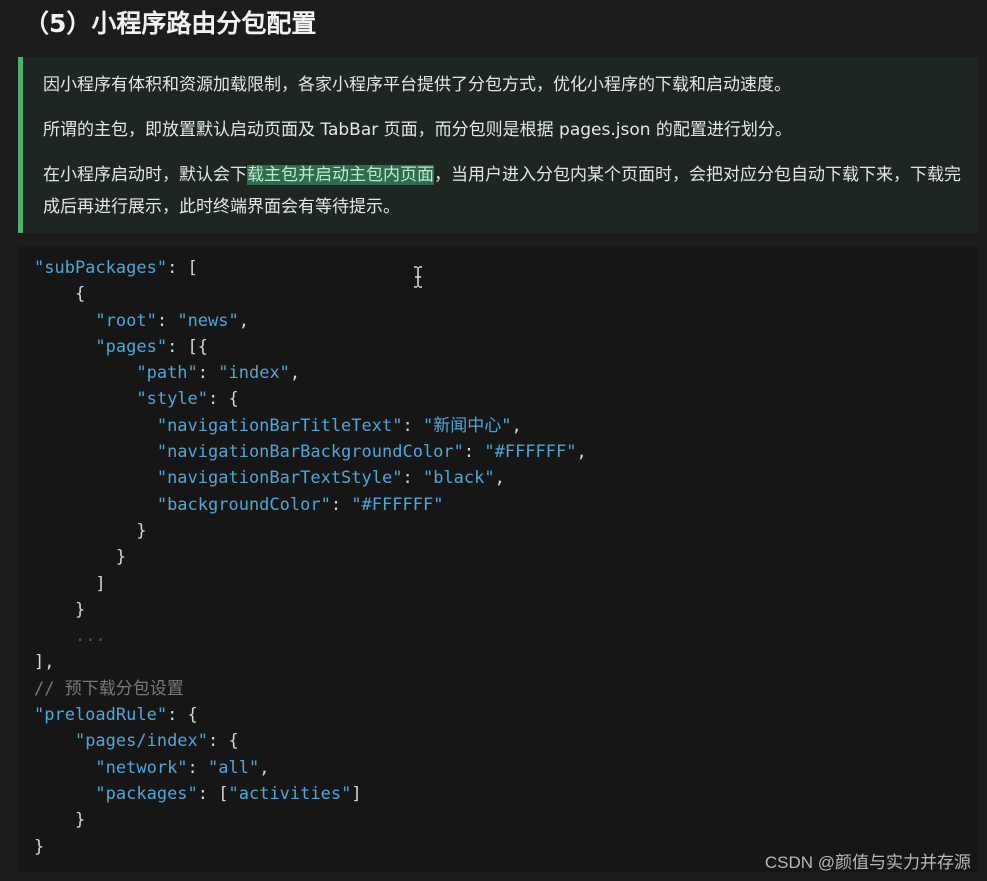  I want to click on code-line: ],, so click(44, 662).